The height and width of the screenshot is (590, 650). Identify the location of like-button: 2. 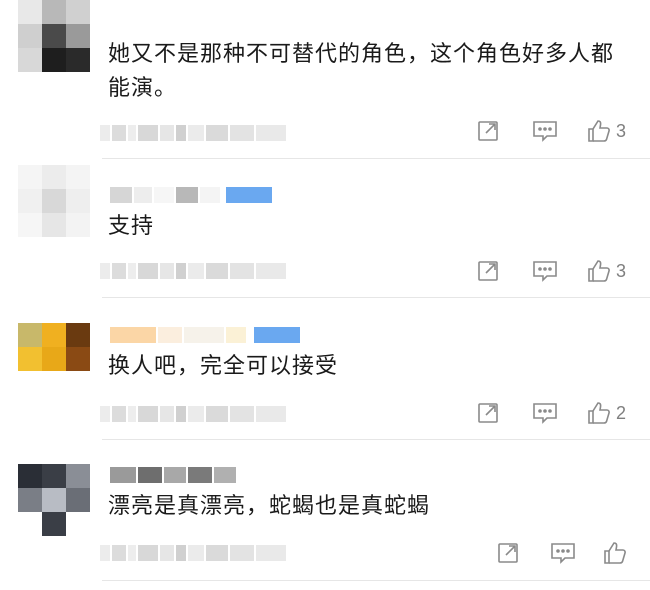
(606, 413).